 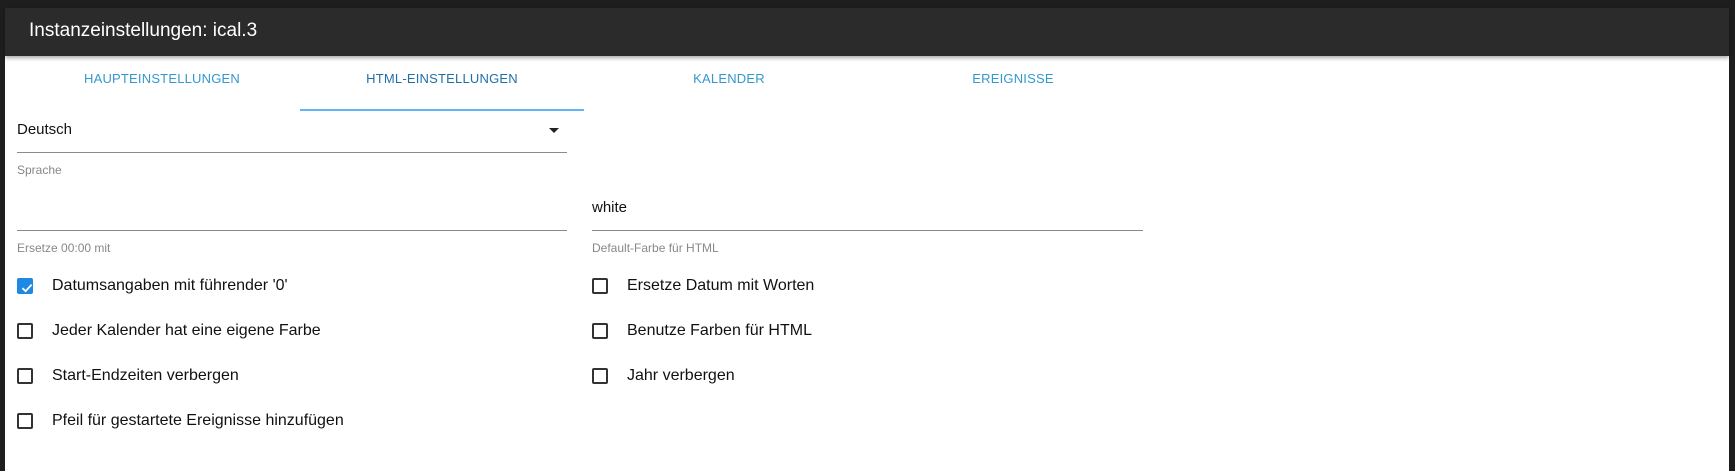 I want to click on default-color-input: white, so click(x=867, y=210).